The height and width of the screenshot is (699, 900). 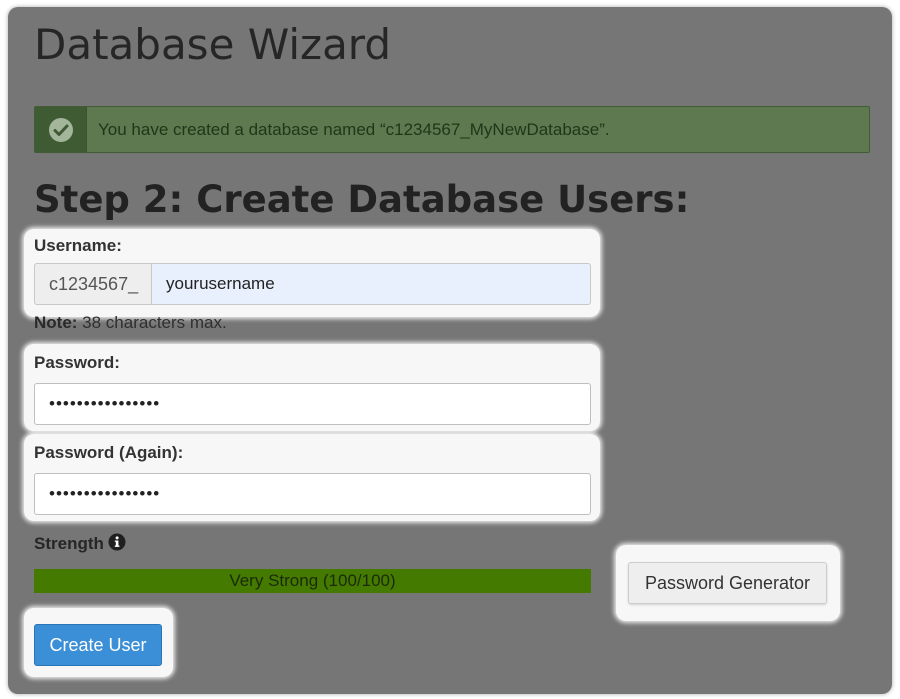 What do you see at coordinates (56, 322) in the screenshot?
I see `note-label: Note:` at bounding box center [56, 322].